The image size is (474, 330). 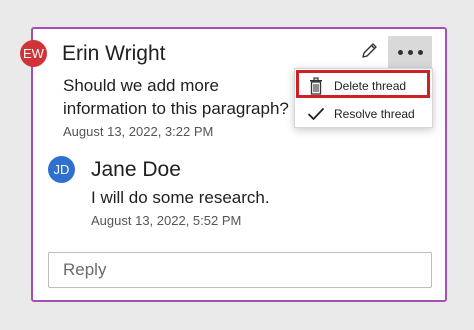 I want to click on author-name: Erin Wright, so click(x=114, y=53).